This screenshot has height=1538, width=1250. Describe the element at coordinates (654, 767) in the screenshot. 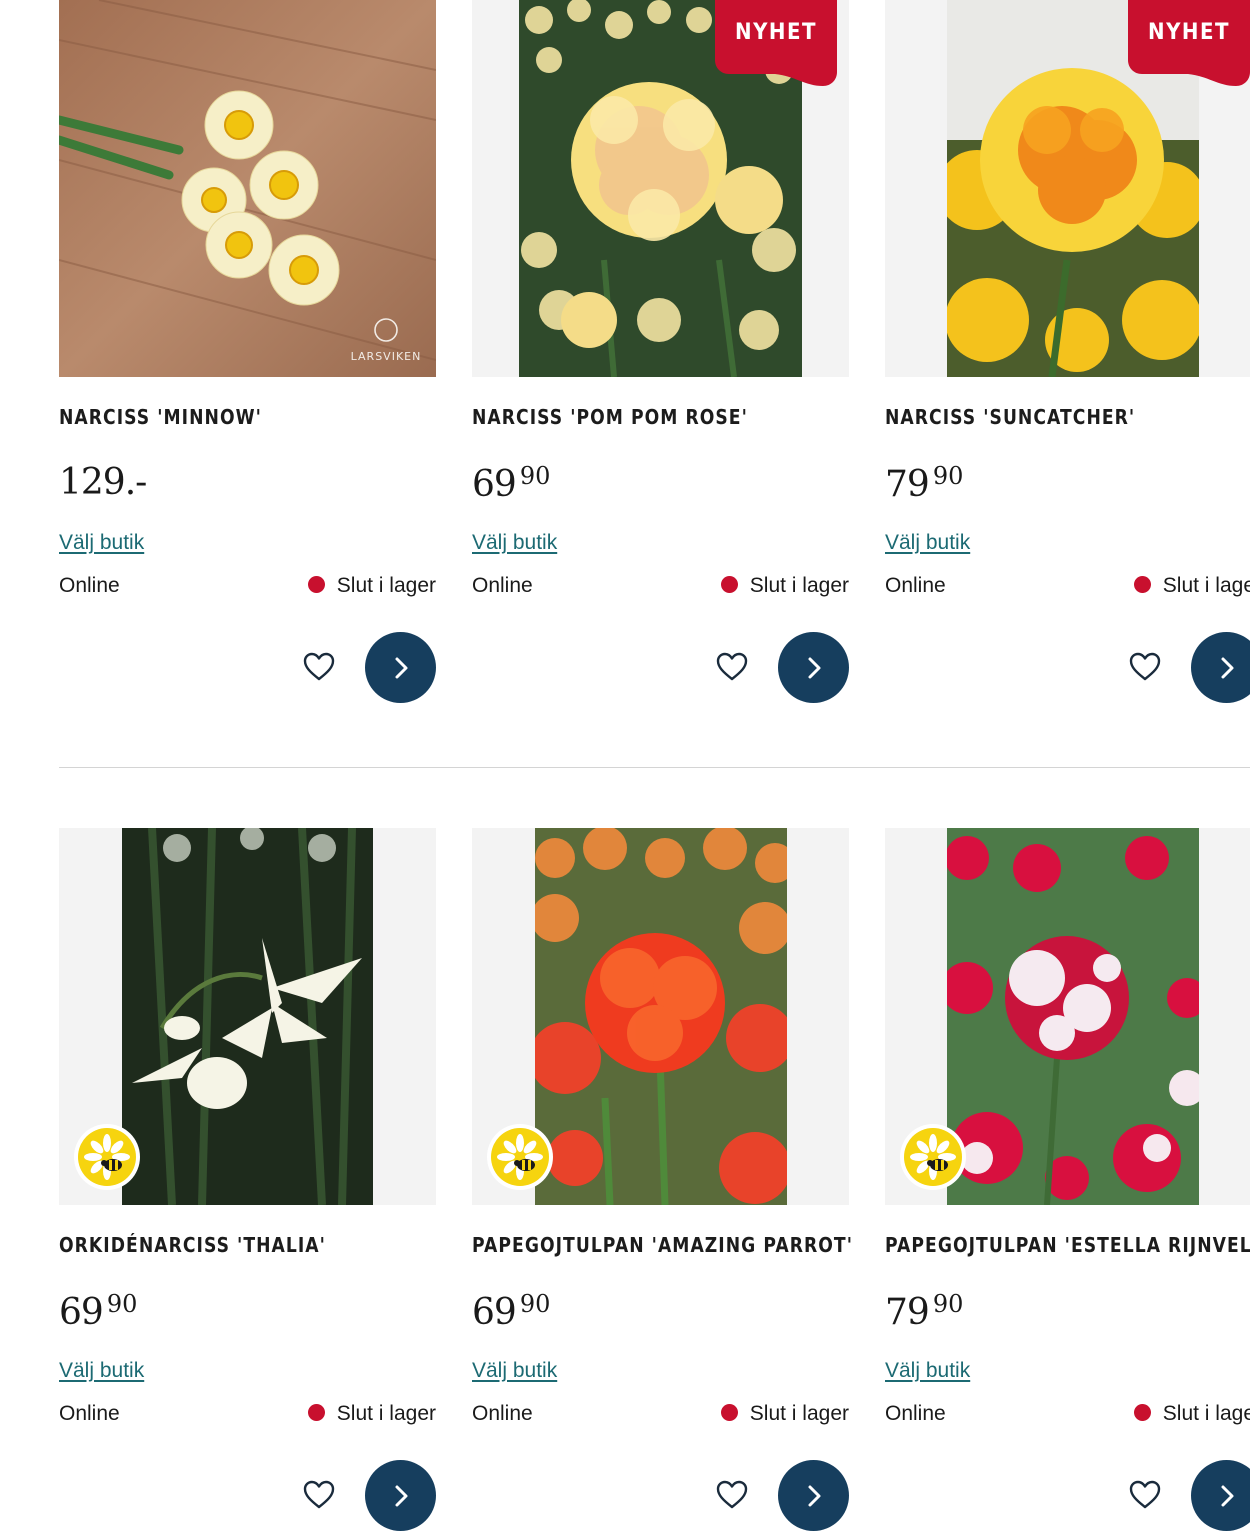

I see `row-divider` at that location.